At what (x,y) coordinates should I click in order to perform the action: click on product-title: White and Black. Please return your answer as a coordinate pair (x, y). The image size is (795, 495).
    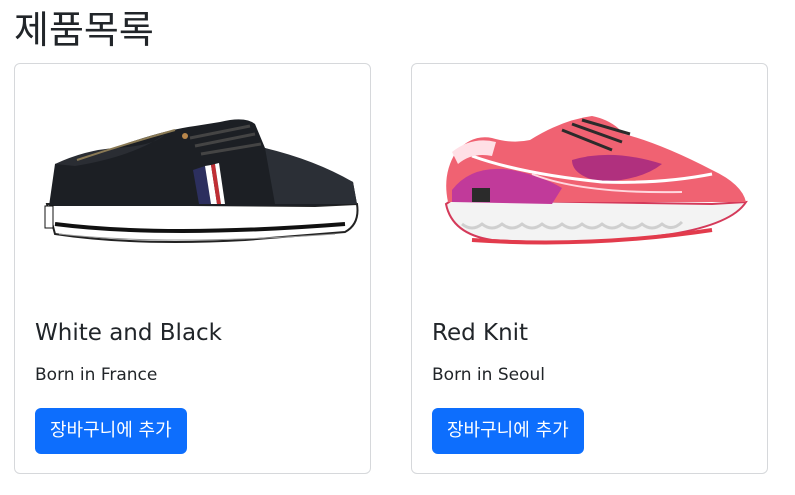
    Looking at the image, I should click on (128, 333).